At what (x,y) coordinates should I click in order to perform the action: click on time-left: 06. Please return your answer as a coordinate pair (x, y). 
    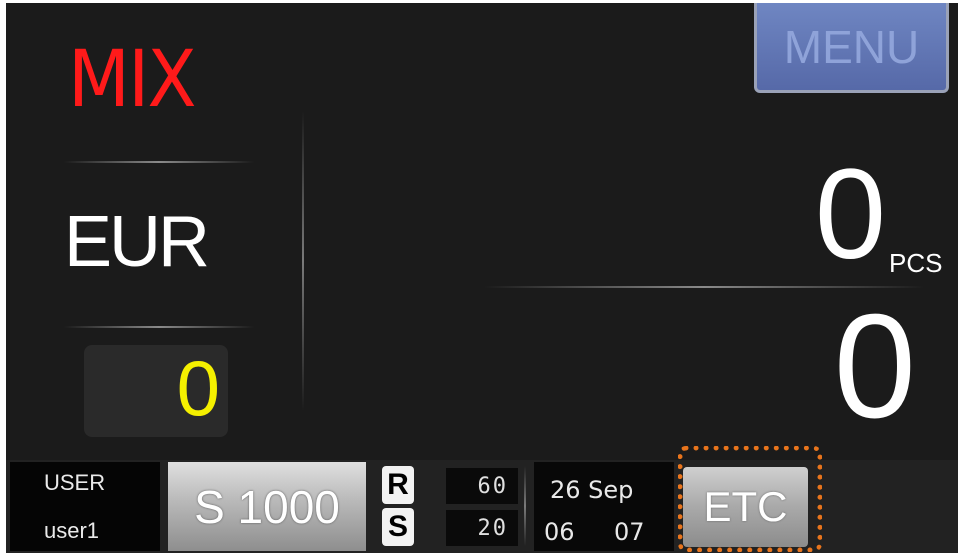
    Looking at the image, I should click on (559, 532).